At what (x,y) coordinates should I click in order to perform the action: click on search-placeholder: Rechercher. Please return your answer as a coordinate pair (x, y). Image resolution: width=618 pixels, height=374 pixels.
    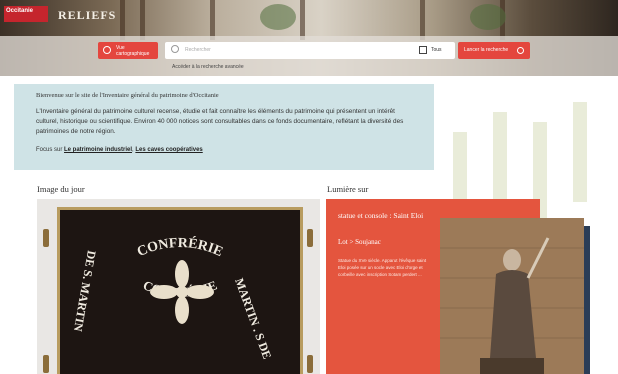
    Looking at the image, I should click on (198, 50).